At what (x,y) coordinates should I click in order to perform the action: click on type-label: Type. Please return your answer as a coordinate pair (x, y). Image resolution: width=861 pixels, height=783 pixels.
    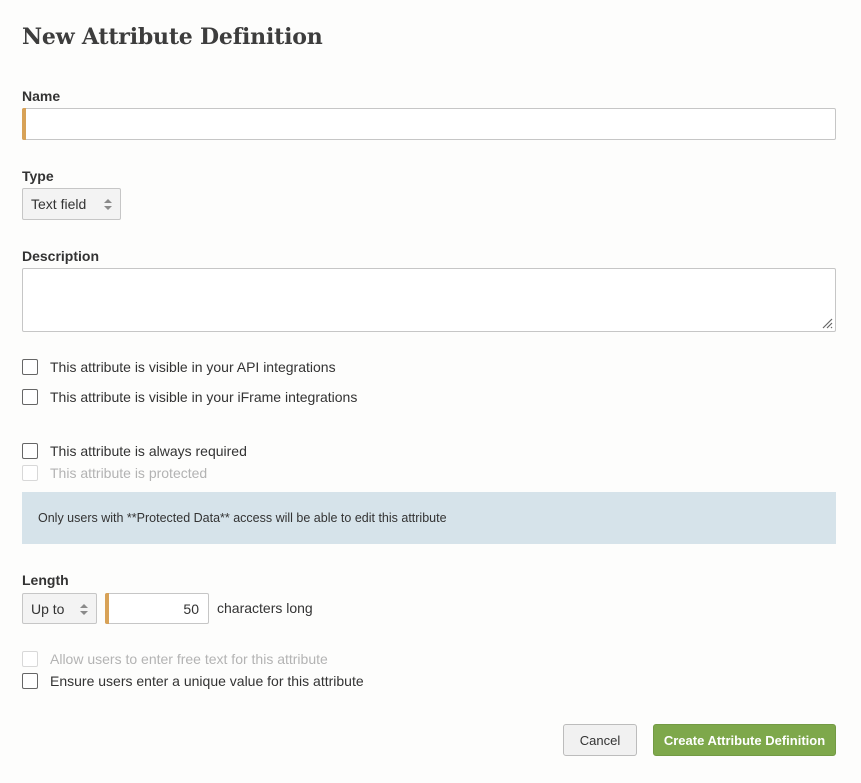
    Looking at the image, I should click on (38, 176).